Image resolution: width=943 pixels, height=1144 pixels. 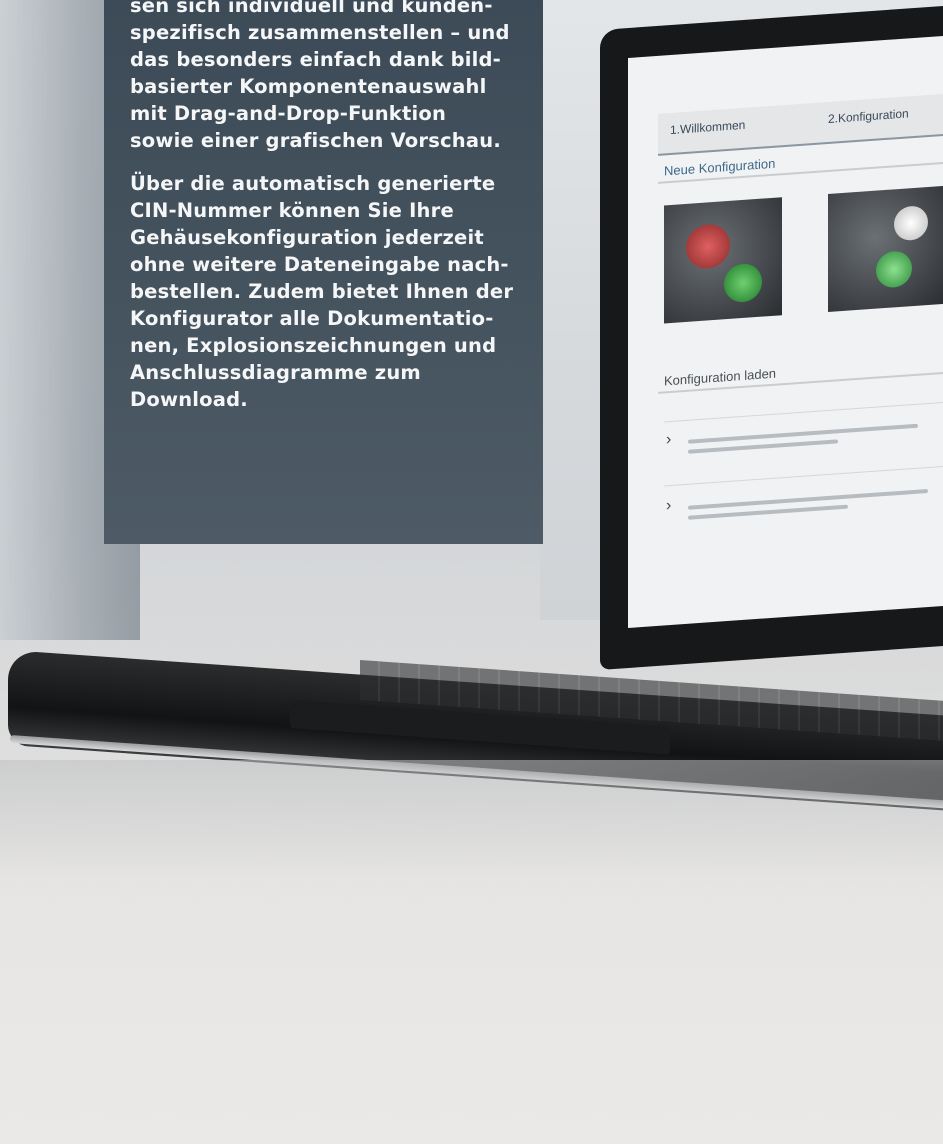 What do you see at coordinates (708, 127) in the screenshot?
I see `screen-tab-welcome: 1.Willkommen` at bounding box center [708, 127].